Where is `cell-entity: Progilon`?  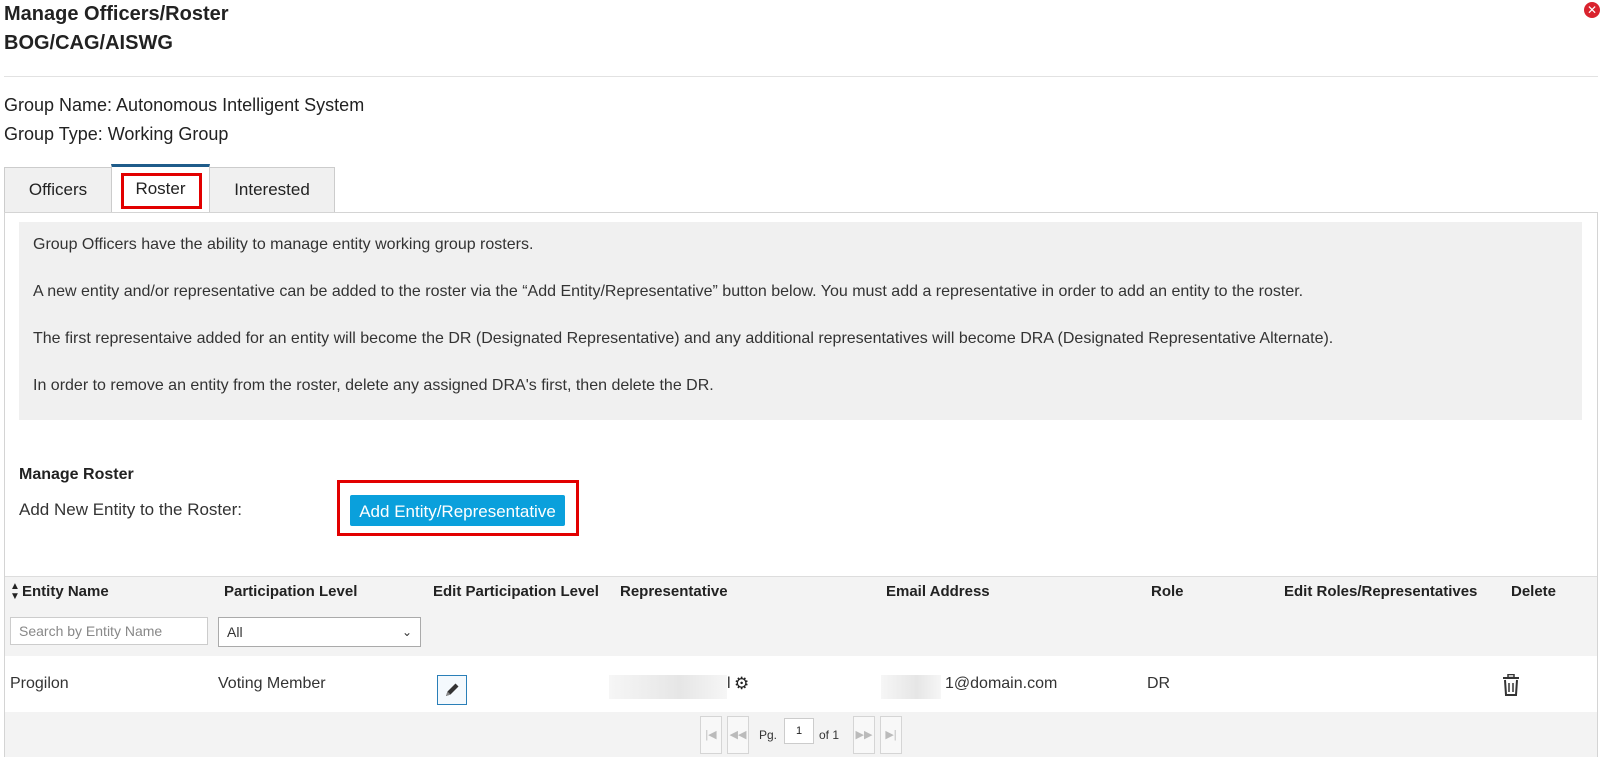 cell-entity: Progilon is located at coordinates (39, 683).